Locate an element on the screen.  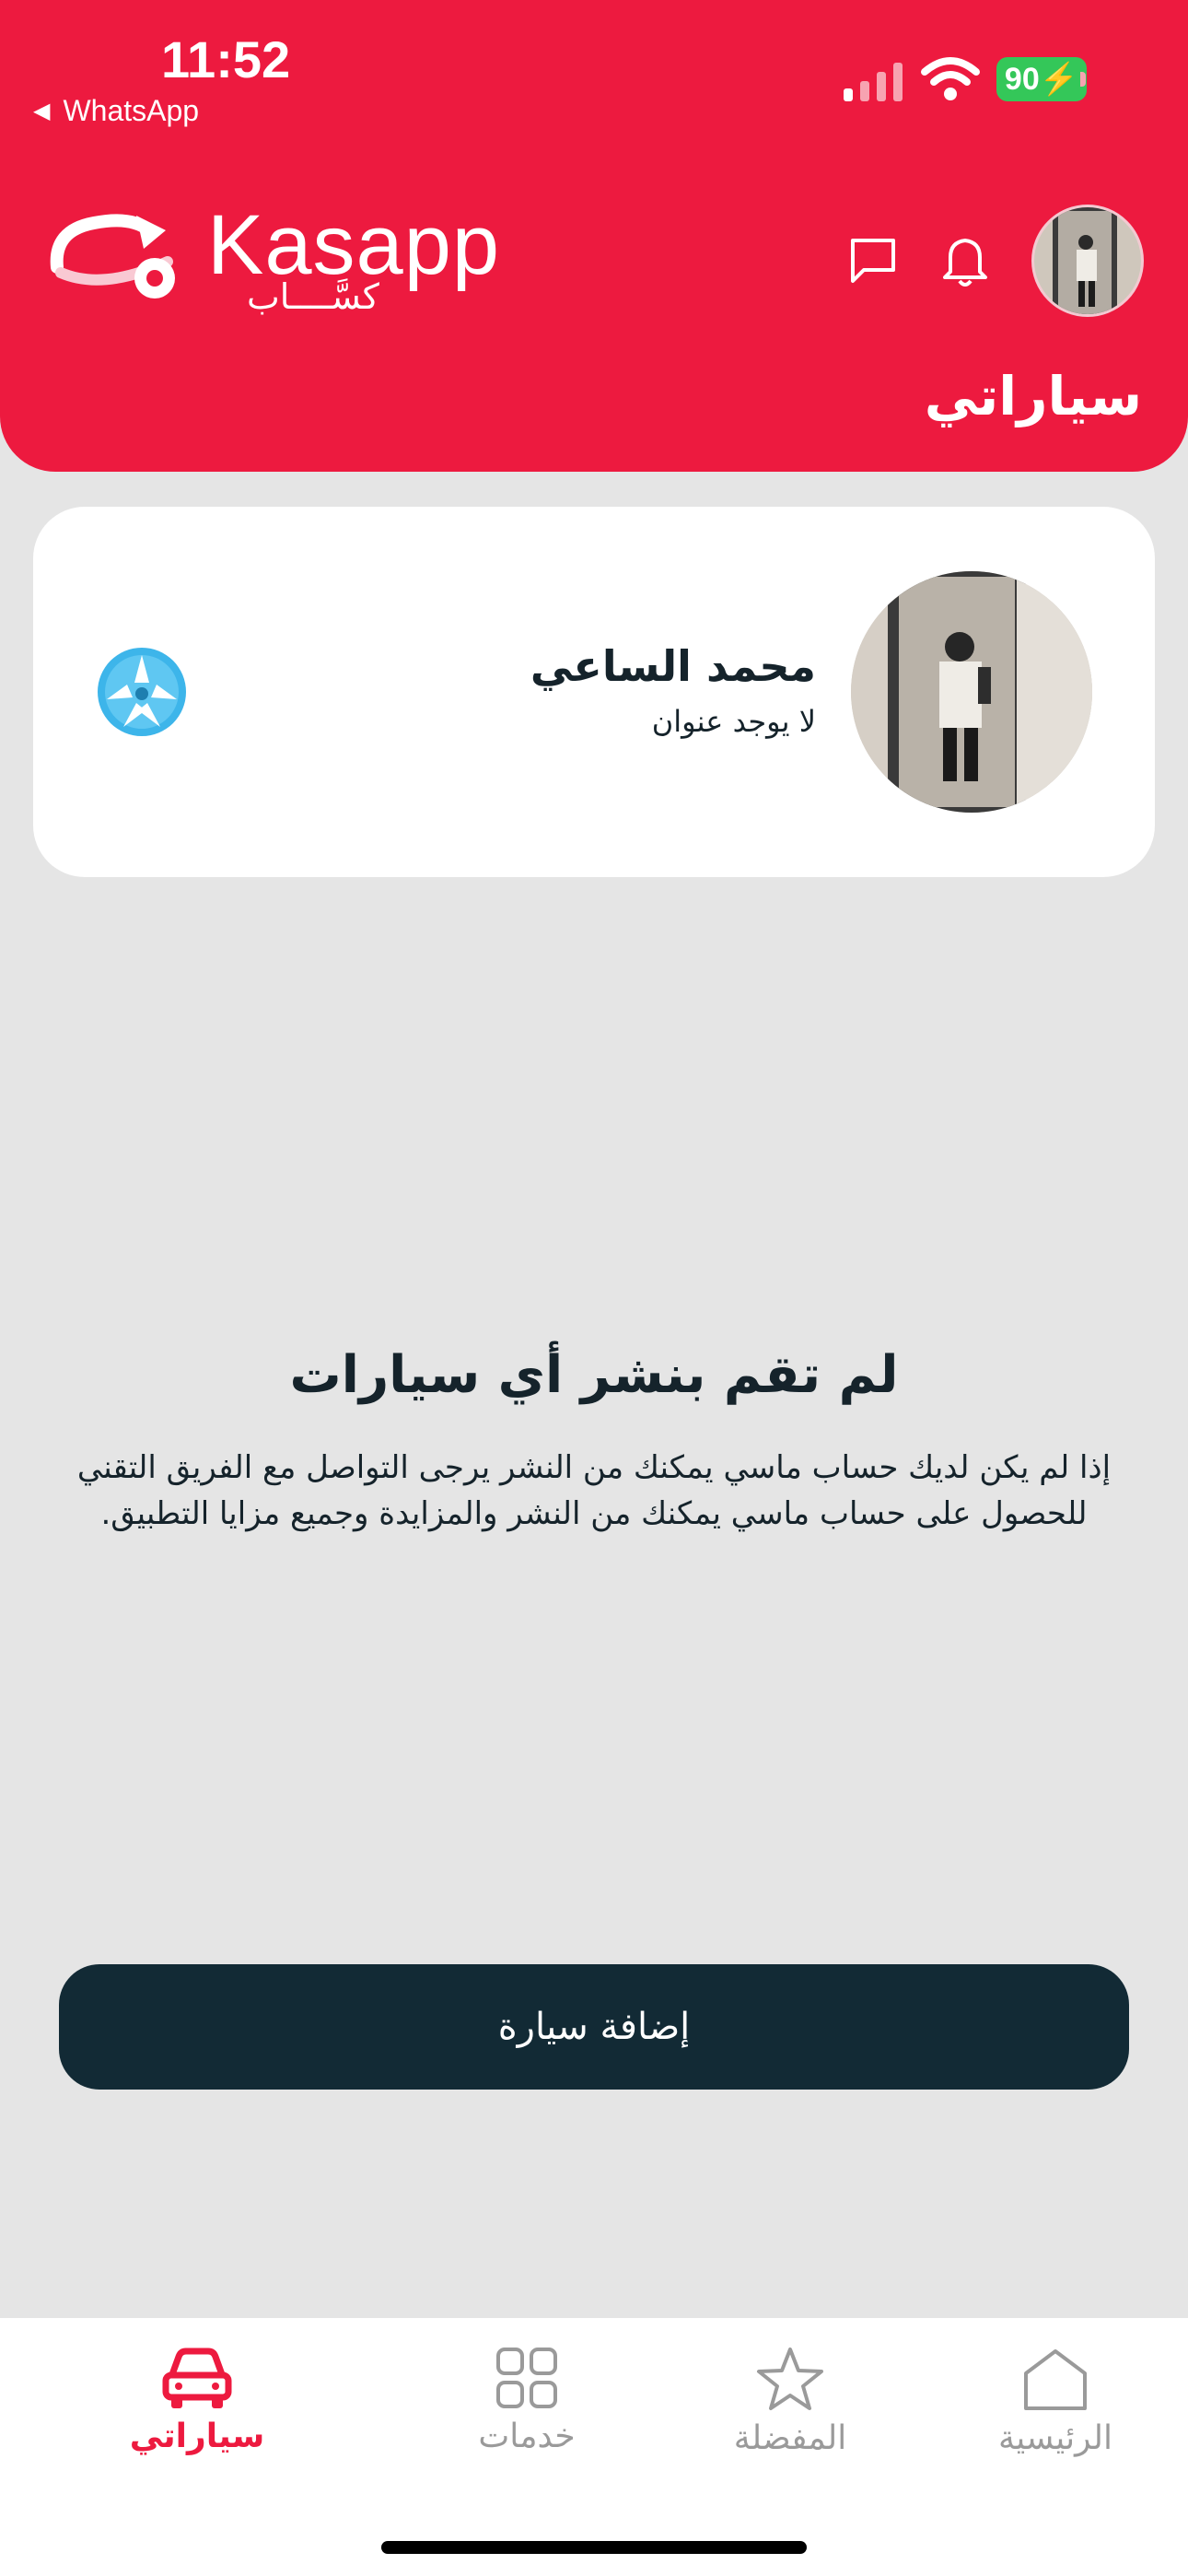
chat-icon is located at coordinates (873, 261).